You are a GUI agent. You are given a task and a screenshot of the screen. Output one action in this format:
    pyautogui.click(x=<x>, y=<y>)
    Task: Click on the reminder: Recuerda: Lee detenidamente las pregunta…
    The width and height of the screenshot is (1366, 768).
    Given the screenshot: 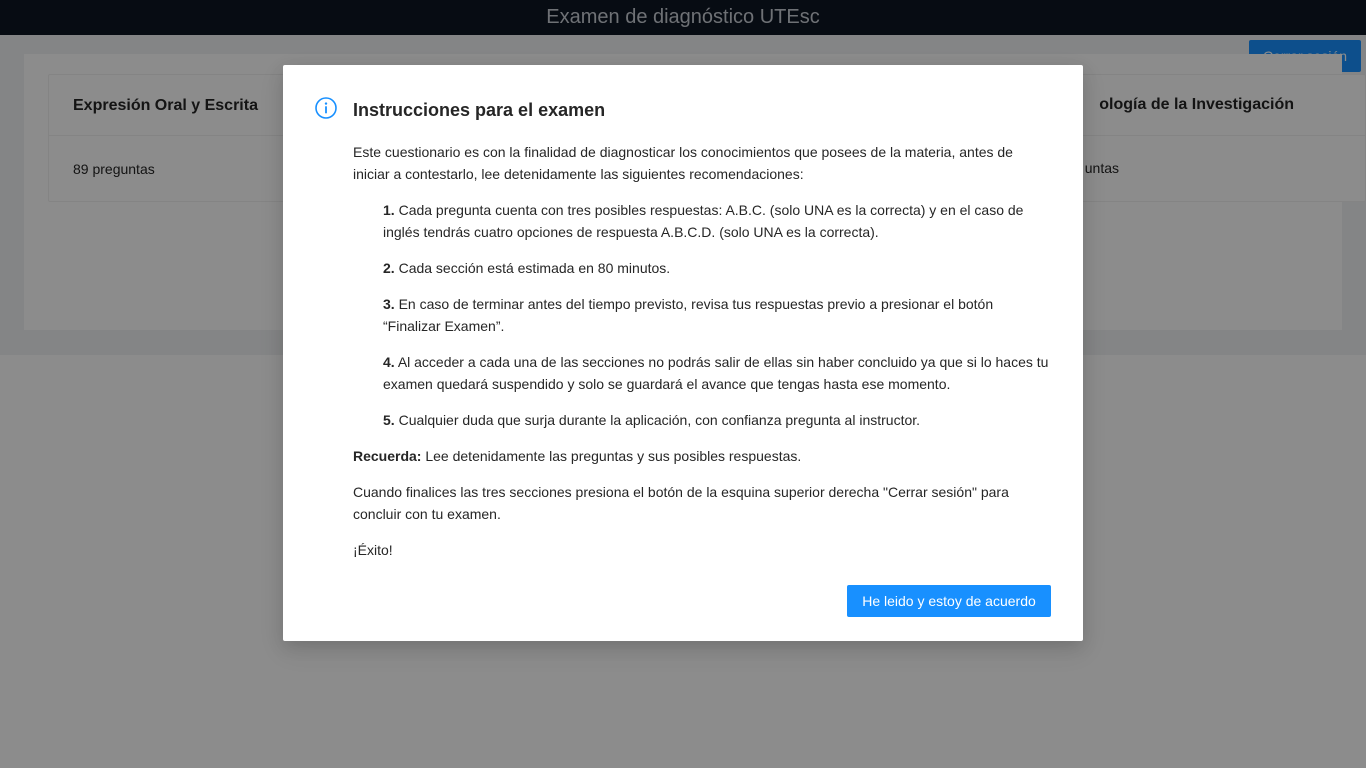 What is the action you would take?
    pyautogui.click(x=703, y=456)
    